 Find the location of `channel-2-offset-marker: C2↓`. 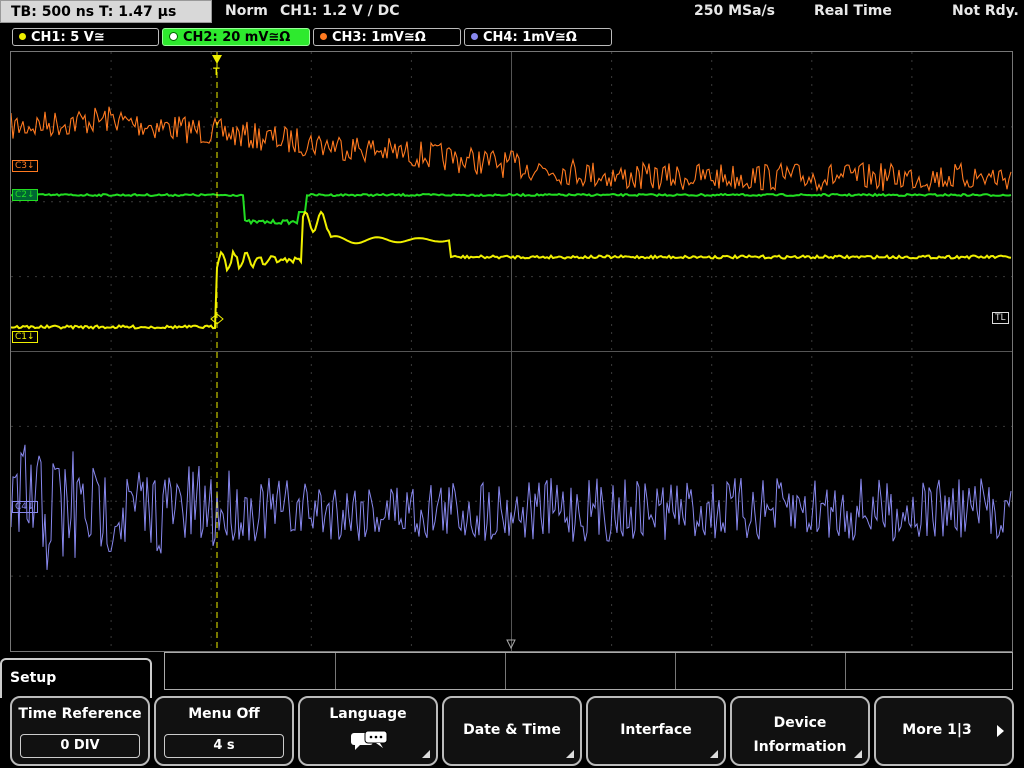

channel-2-offset-marker: C2↓ is located at coordinates (25, 195).